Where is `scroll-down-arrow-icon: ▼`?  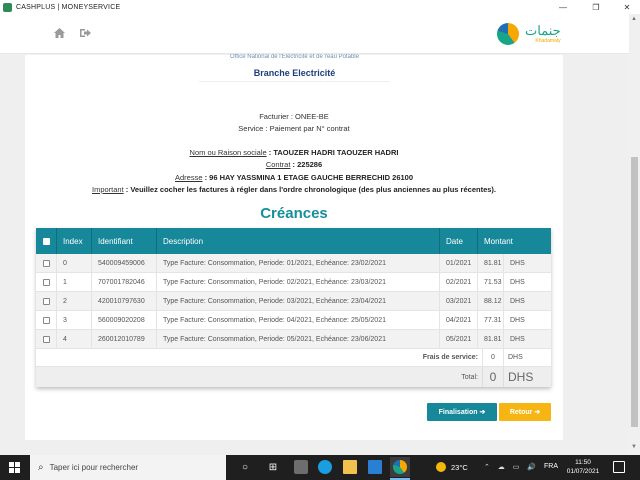
scroll-down-arrow-icon: ▼ is located at coordinates (634, 447).